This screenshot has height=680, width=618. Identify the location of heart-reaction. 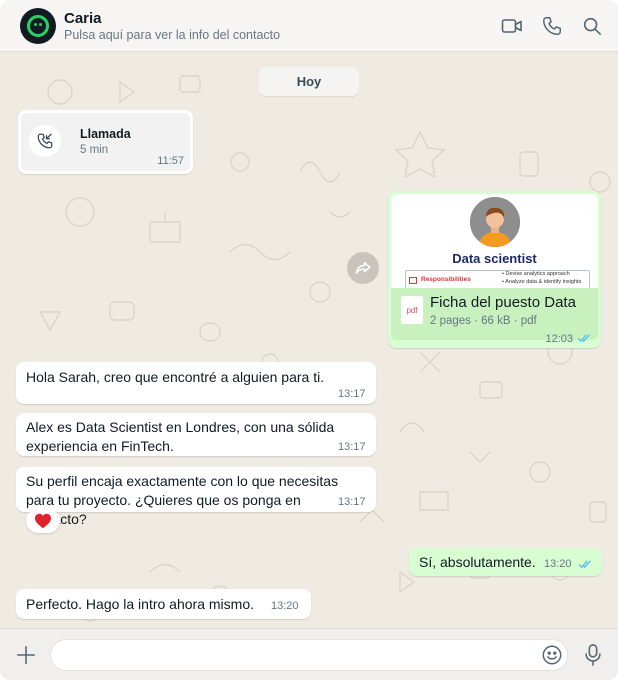
(43, 521).